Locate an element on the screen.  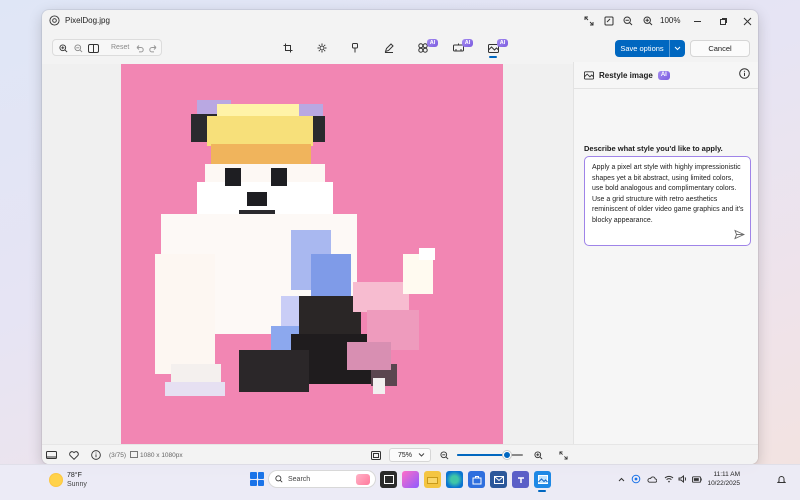
zoom-slider-fill is located at coordinates (482, 455).